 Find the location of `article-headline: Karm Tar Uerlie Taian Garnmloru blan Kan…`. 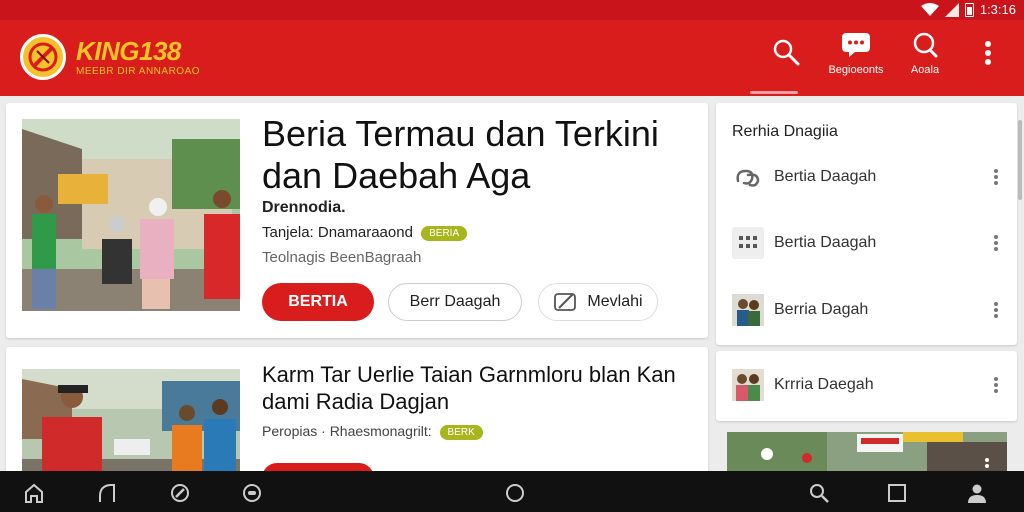

article-headline: Karm Tar Uerlie Taian Garnmloru blan Kan… is located at coordinates (482, 388).